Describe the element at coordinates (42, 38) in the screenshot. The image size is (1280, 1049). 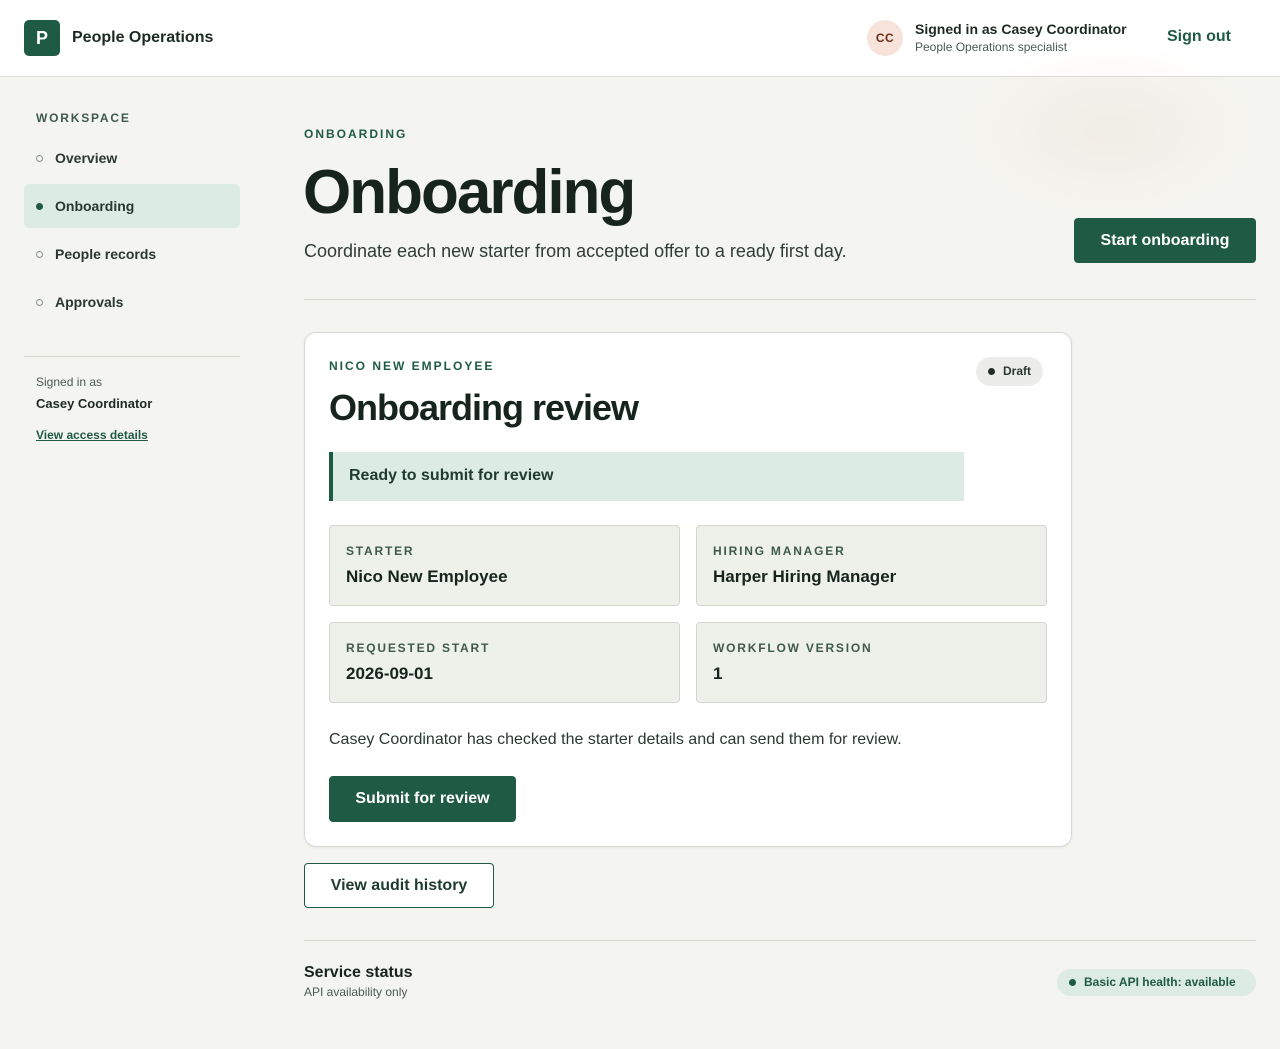
I see `app-logo: P` at that location.